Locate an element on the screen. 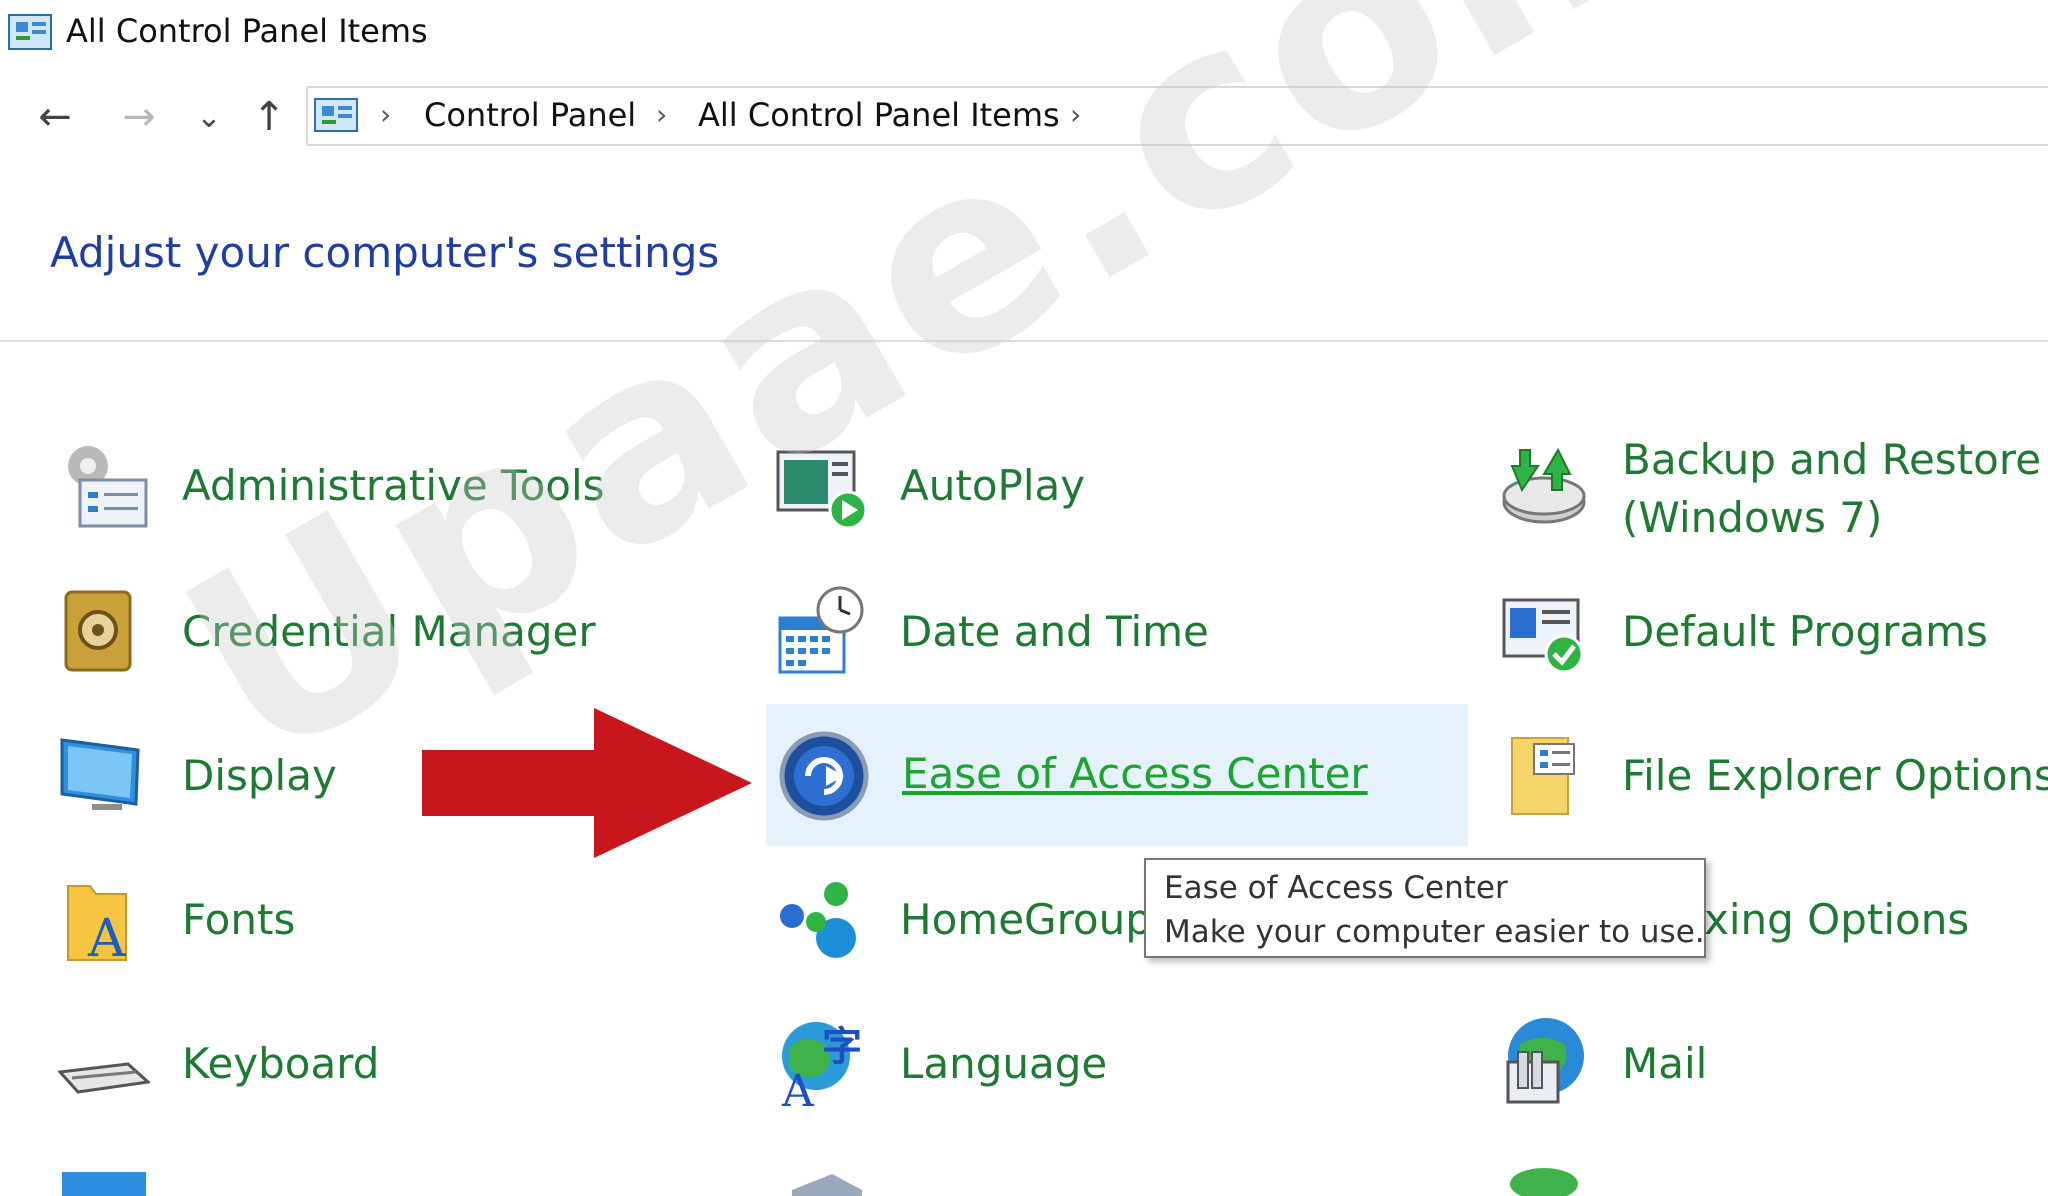 This screenshot has height=1196, width=2048. credential-manager-icon is located at coordinates (98, 631).